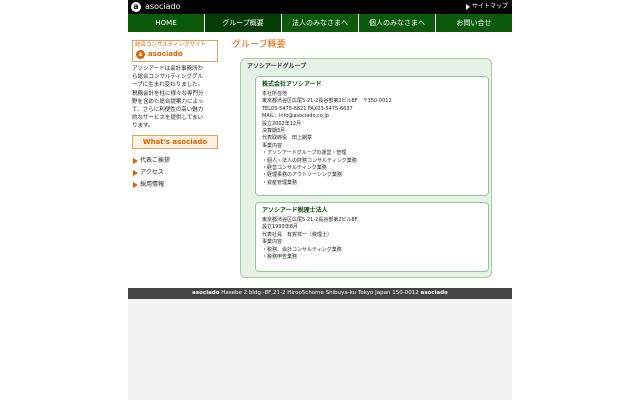  What do you see at coordinates (168, 110) in the screenshot?
I see `desc-line: て、さらに利便性の高い魅力` at bounding box center [168, 110].